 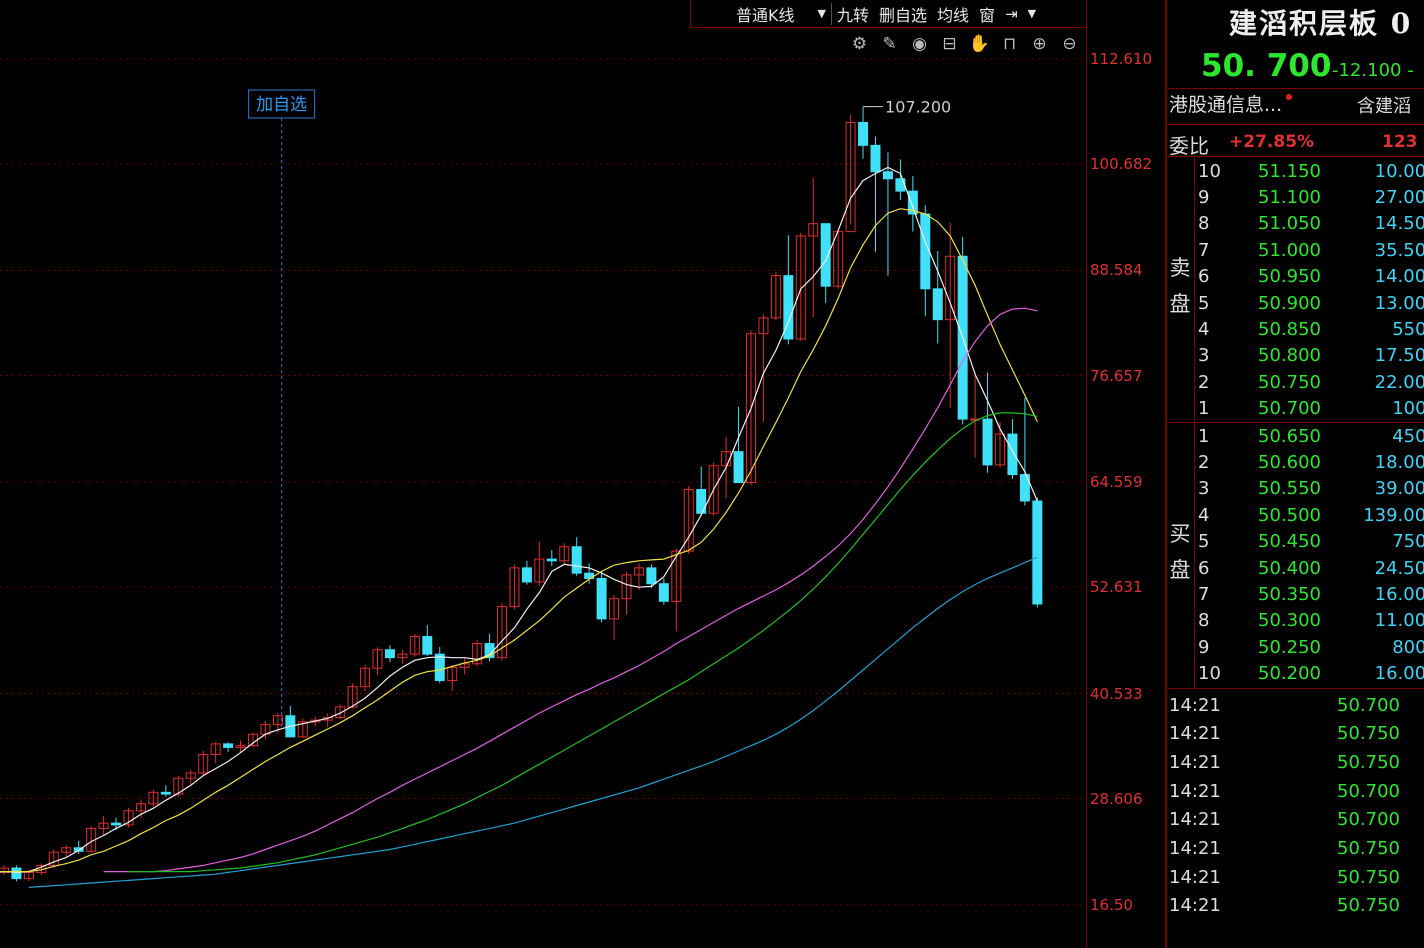 I want to click on order-price: 50.250, so click(x=1289, y=647).